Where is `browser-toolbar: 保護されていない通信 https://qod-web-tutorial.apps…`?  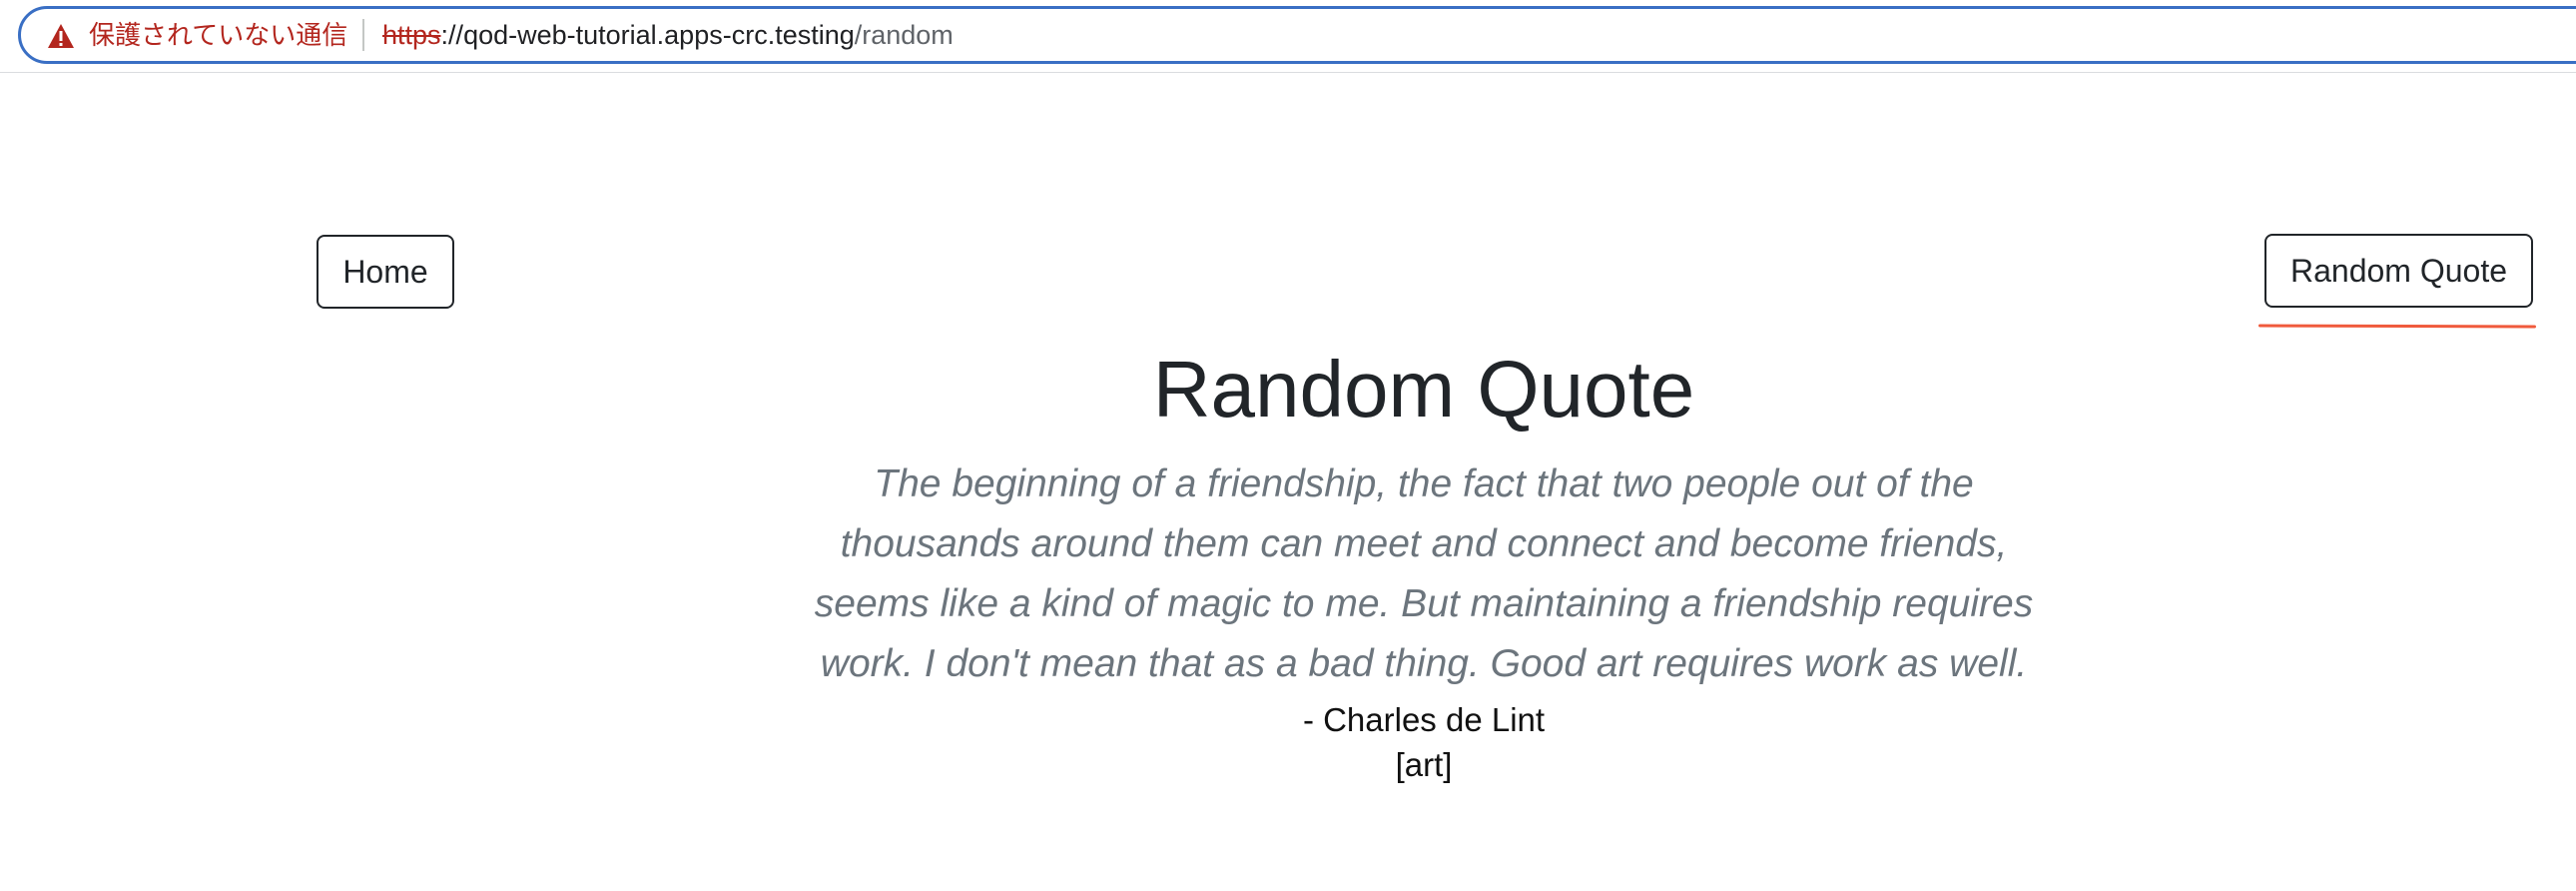
browser-toolbar: 保護されていない通信 https://qod-web-tutorial.apps… is located at coordinates (1288, 37).